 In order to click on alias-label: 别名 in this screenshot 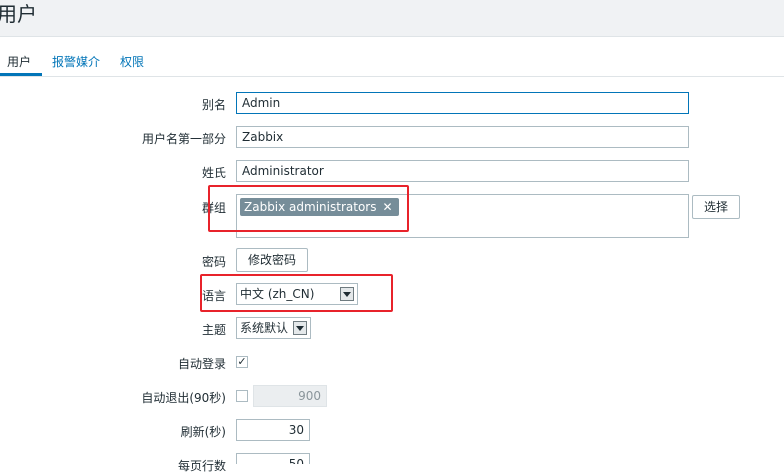, I will do `click(213, 105)`.